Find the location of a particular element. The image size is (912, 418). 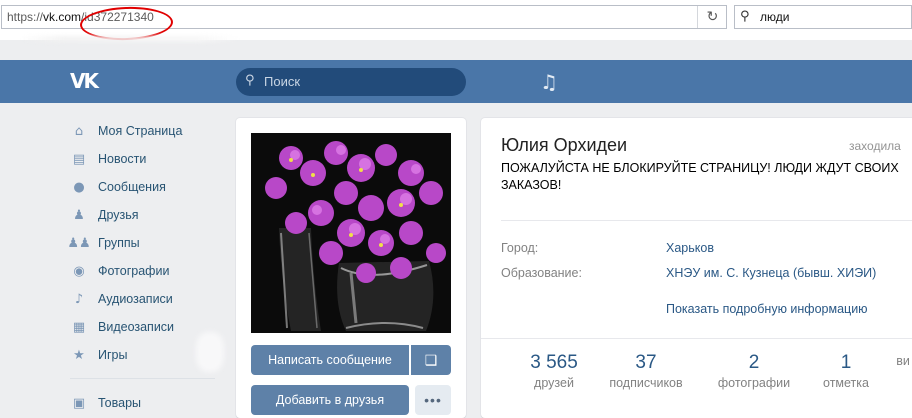

friends-icon: ♟ is located at coordinates (79, 215).